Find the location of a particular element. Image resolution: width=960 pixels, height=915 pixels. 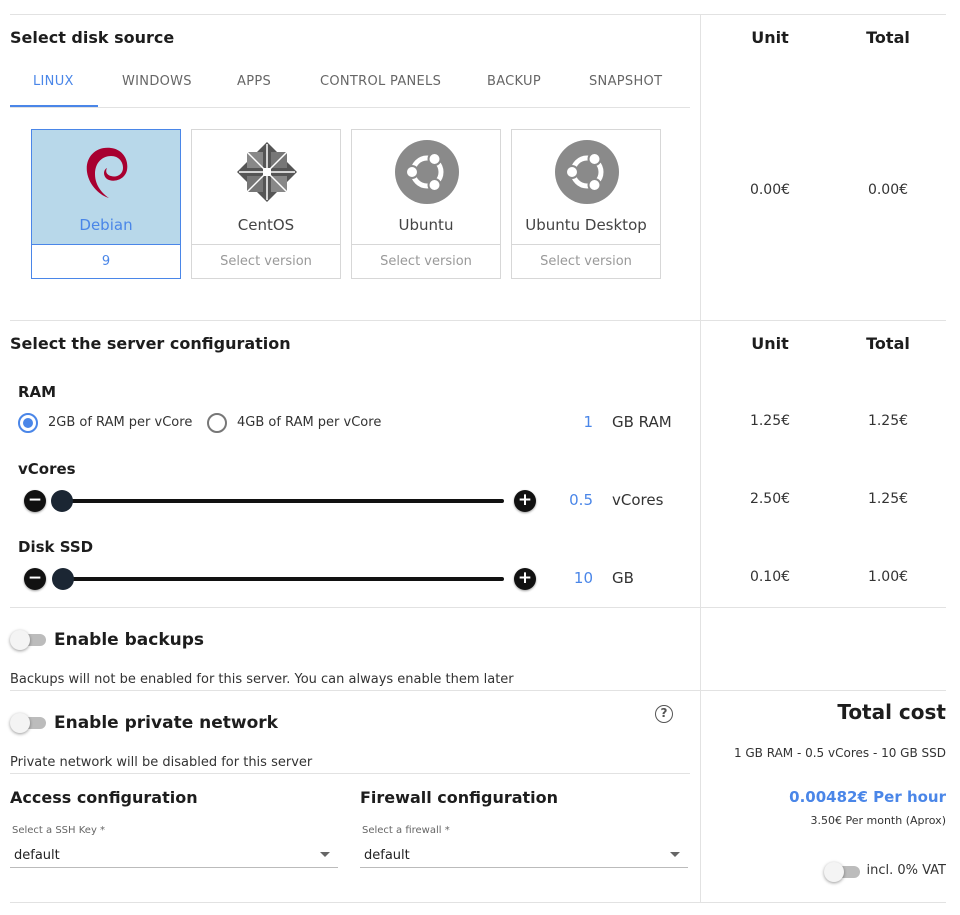

vcores-value: 0.5 is located at coordinates (581, 500).